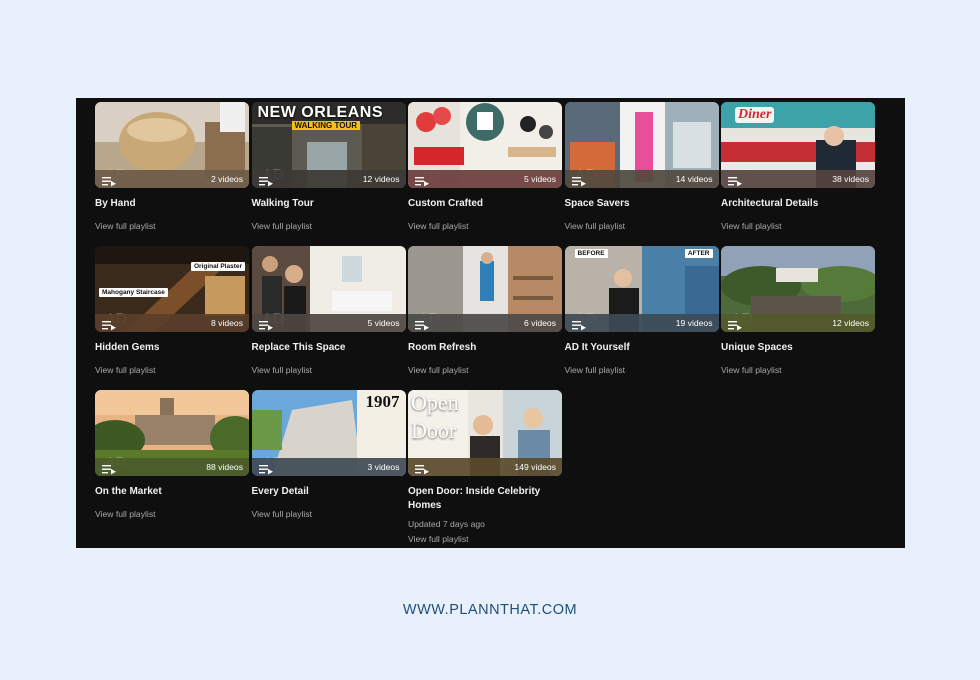 The height and width of the screenshot is (680, 980). I want to click on playlist-title: Hidden Gems, so click(172, 348).